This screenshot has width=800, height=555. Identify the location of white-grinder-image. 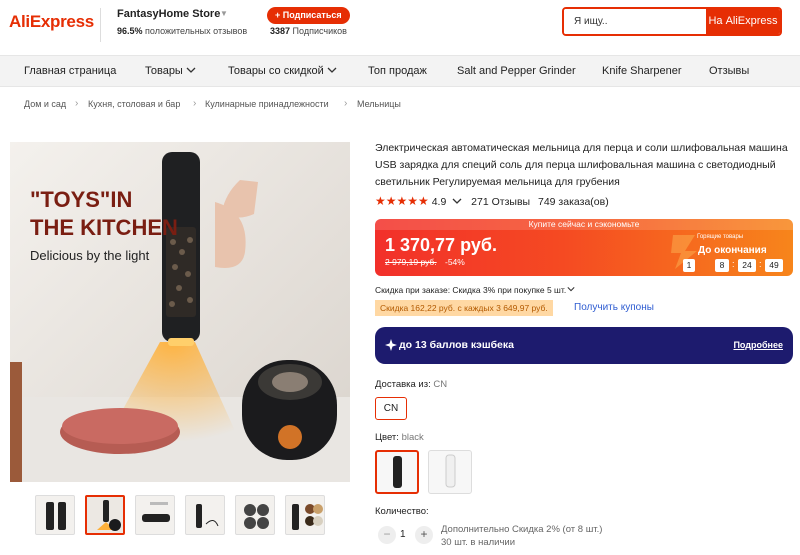
(450, 471).